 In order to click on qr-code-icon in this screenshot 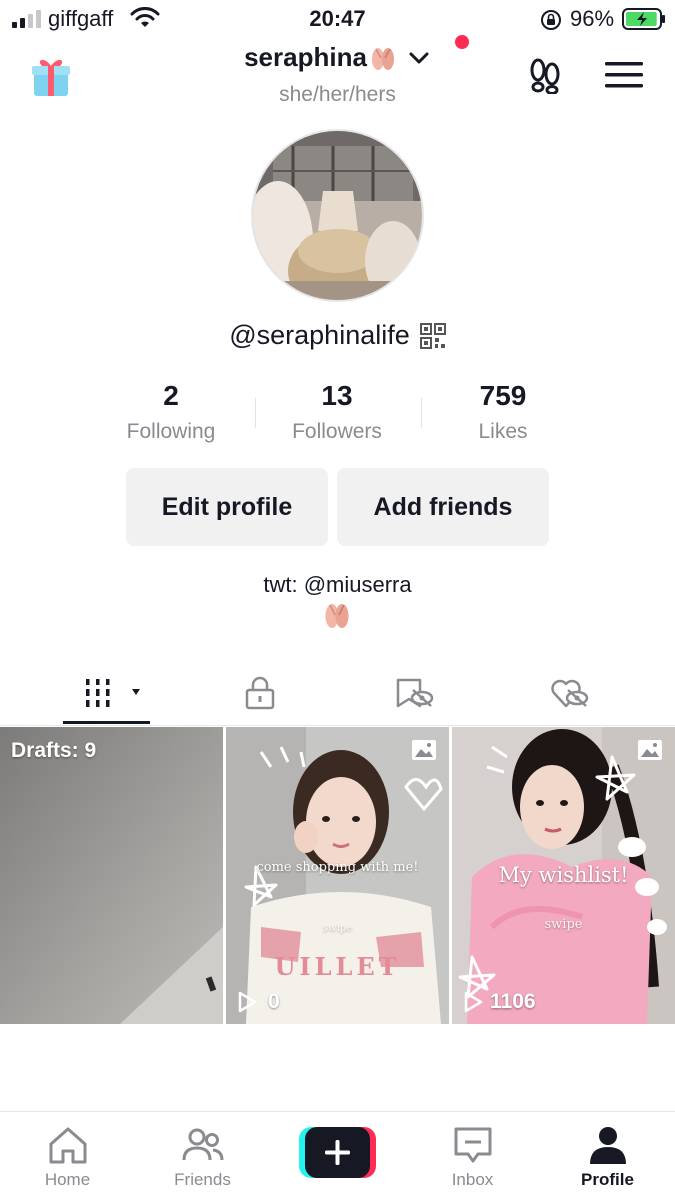, I will do `click(432, 335)`.